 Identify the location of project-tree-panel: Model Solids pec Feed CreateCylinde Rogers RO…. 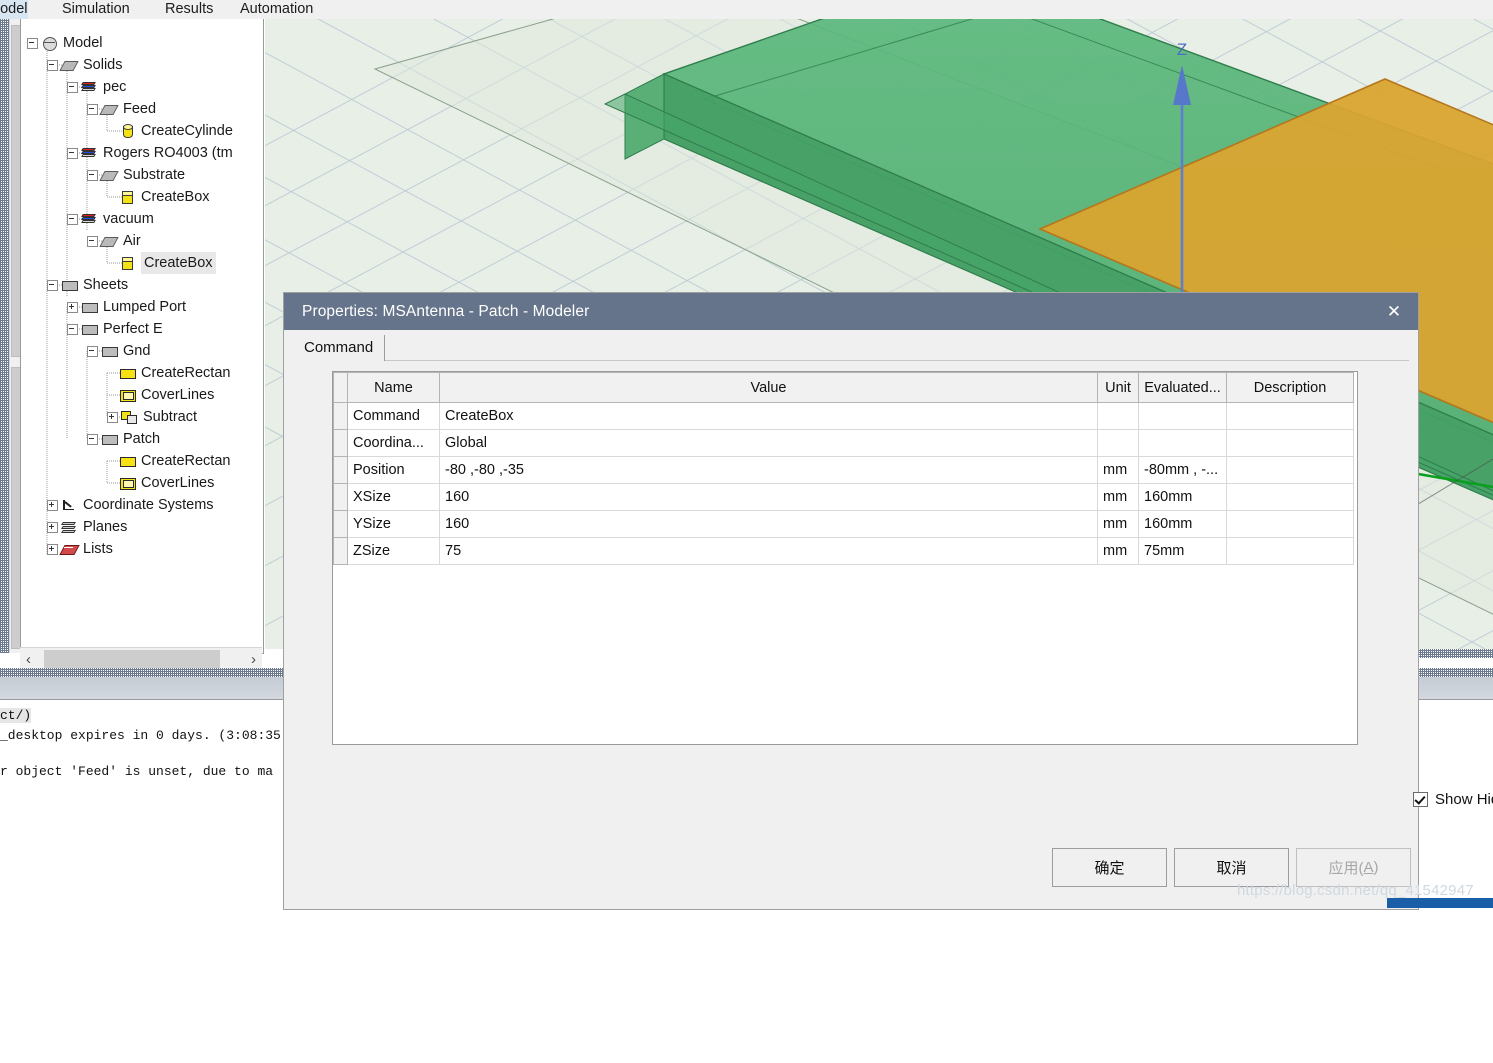
(142, 336).